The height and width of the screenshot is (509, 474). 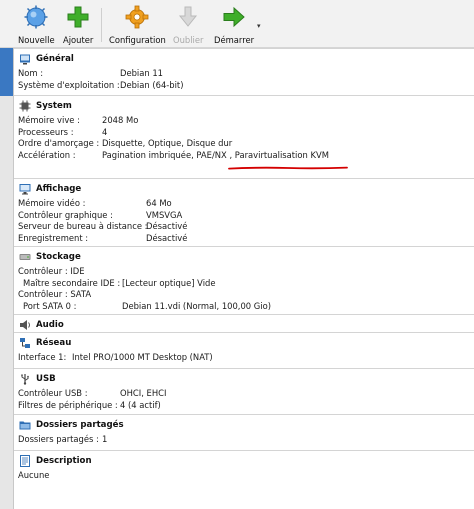 What do you see at coordinates (152, 84) in the screenshot?
I see `general-os-value: Debian (64-bit)` at bounding box center [152, 84].